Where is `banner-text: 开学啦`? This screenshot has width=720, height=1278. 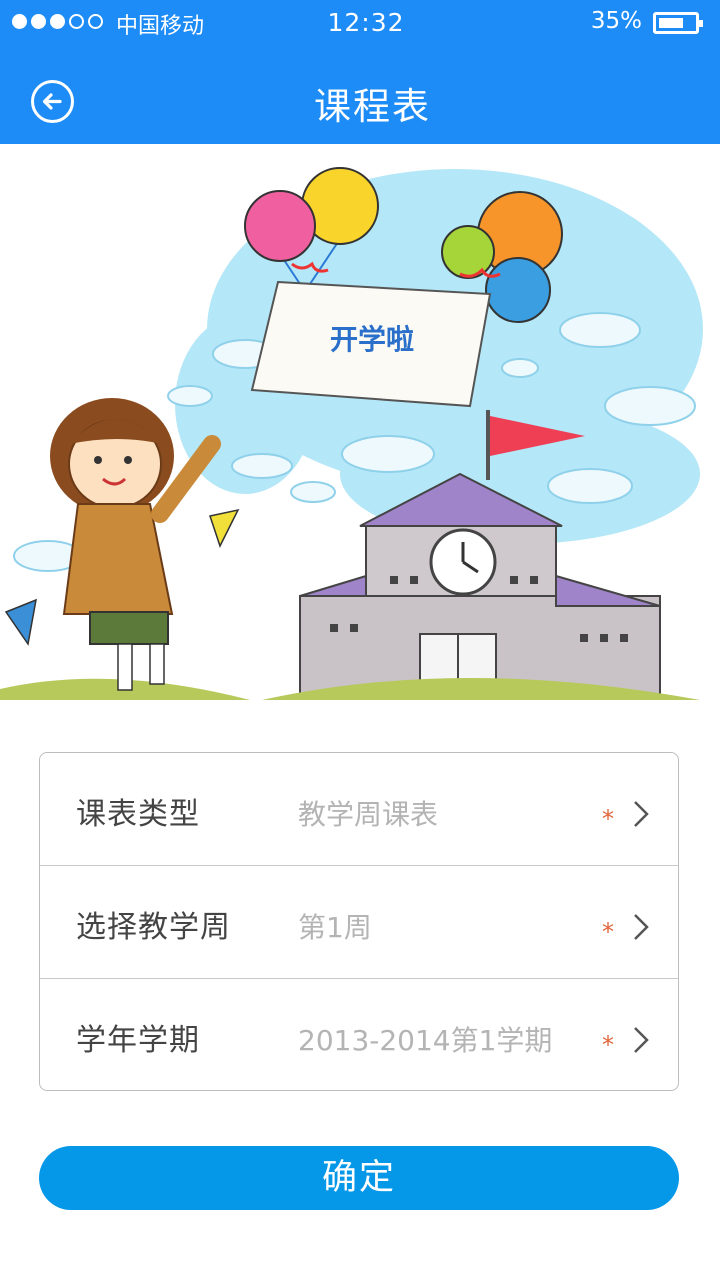 banner-text: 开学啦 is located at coordinates (372, 339).